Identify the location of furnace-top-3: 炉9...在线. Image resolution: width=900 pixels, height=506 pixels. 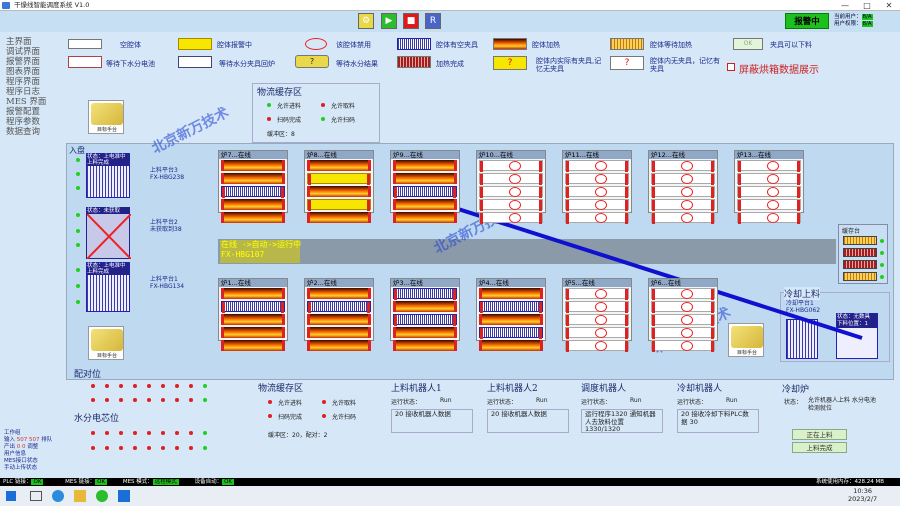
(425, 186).